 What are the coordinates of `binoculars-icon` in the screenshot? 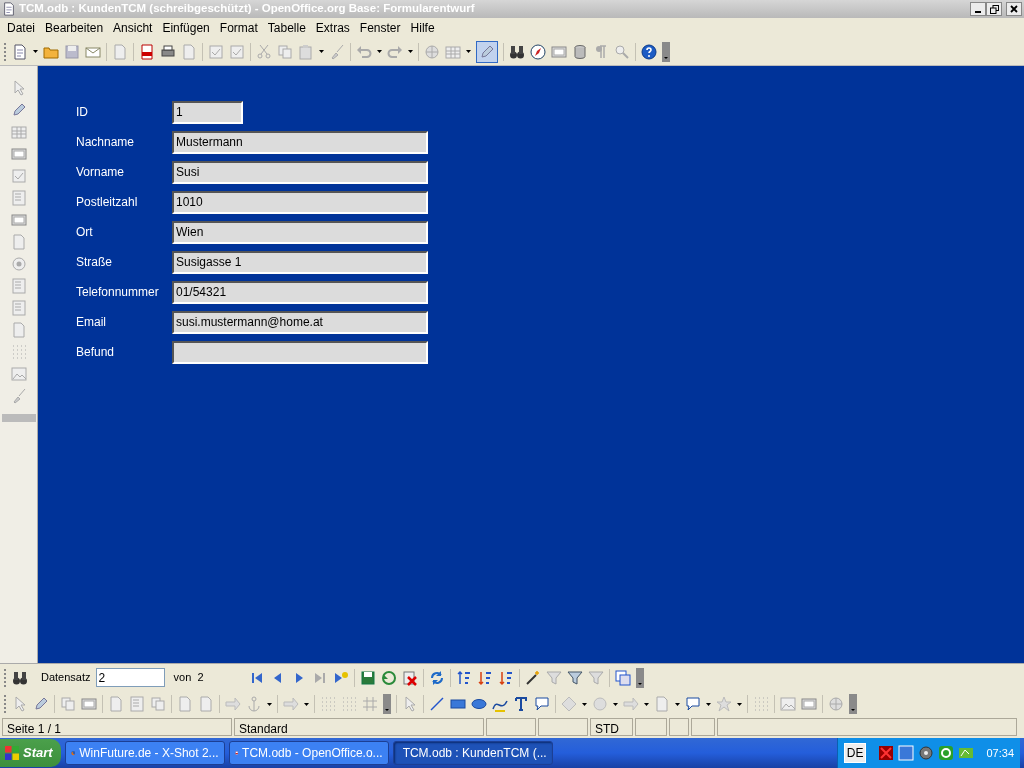 It's located at (20, 677).